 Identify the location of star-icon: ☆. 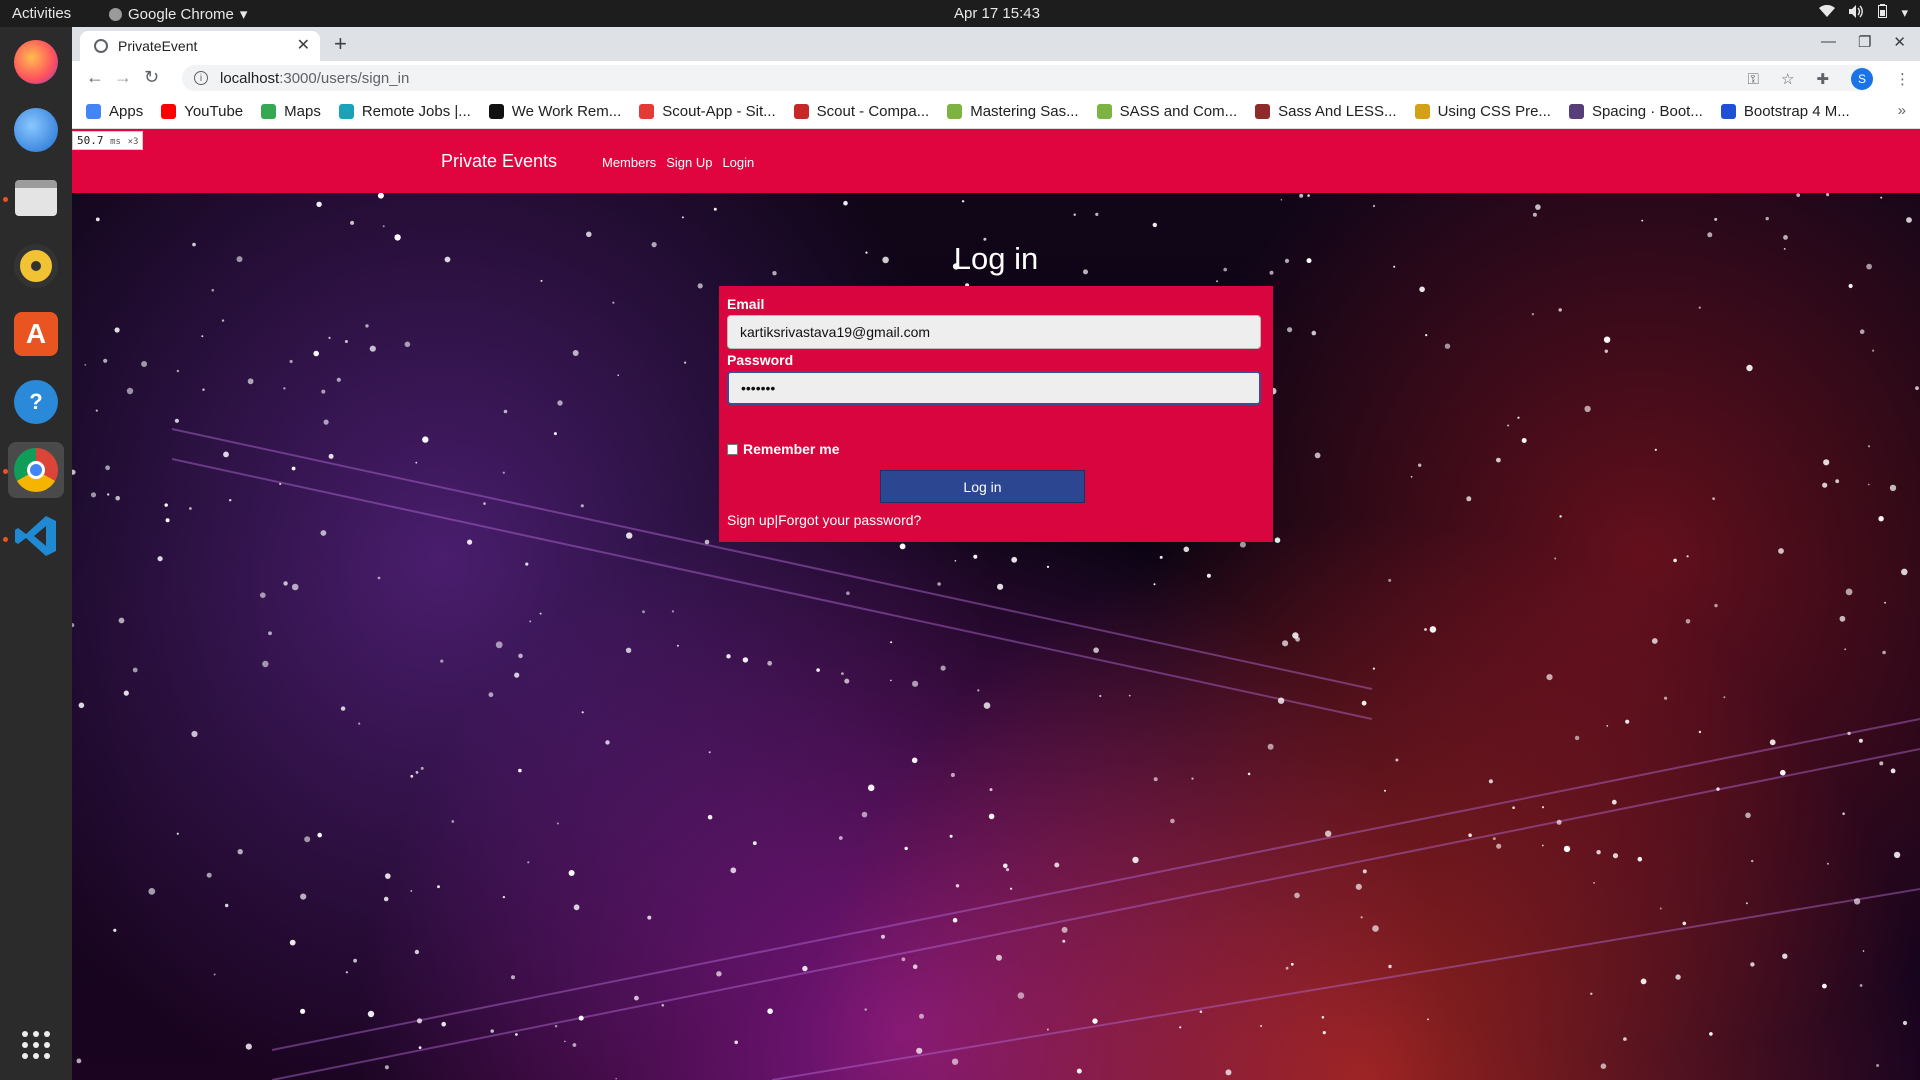
(1787, 79).